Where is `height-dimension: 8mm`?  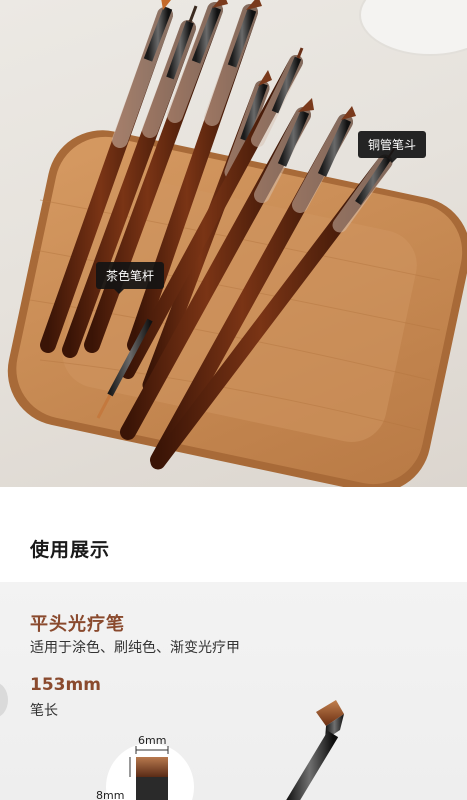
height-dimension: 8mm is located at coordinates (110, 794).